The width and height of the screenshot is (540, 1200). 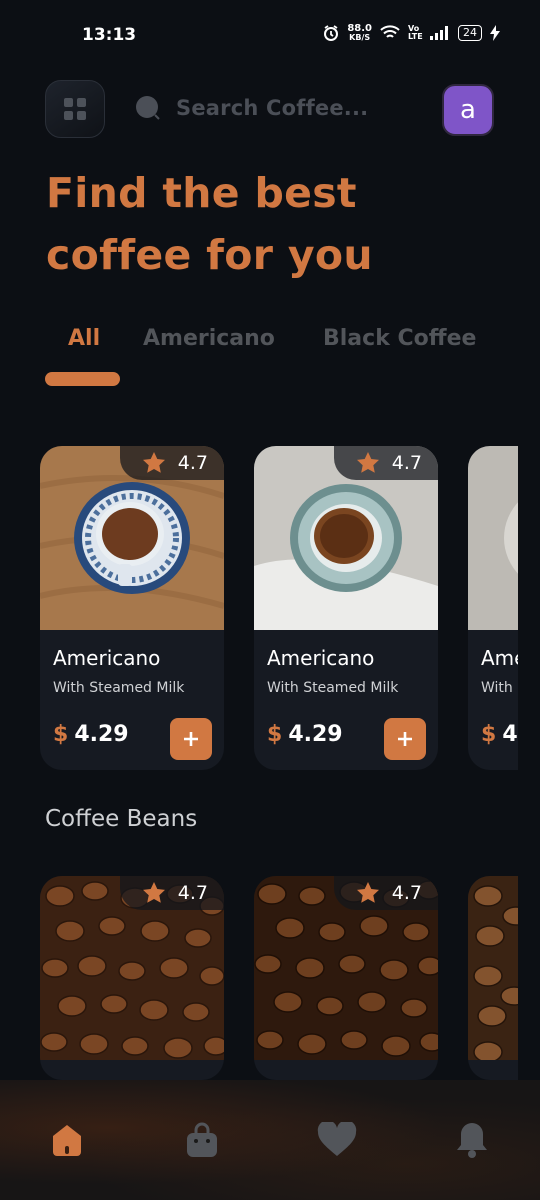 What do you see at coordinates (121, 819) in the screenshot?
I see `section-title-coffee-beans: Coffee Beans` at bounding box center [121, 819].